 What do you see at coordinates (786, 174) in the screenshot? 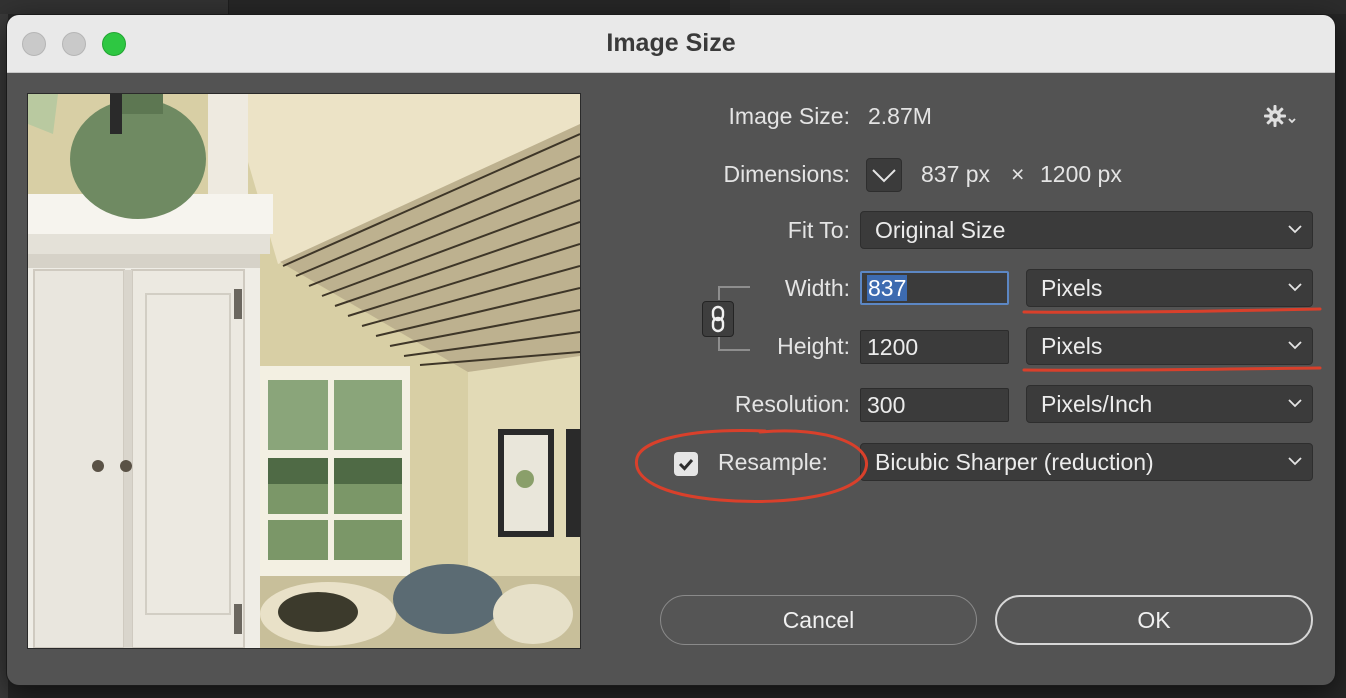
I see `dimensions-label: Dimensions:` at bounding box center [786, 174].